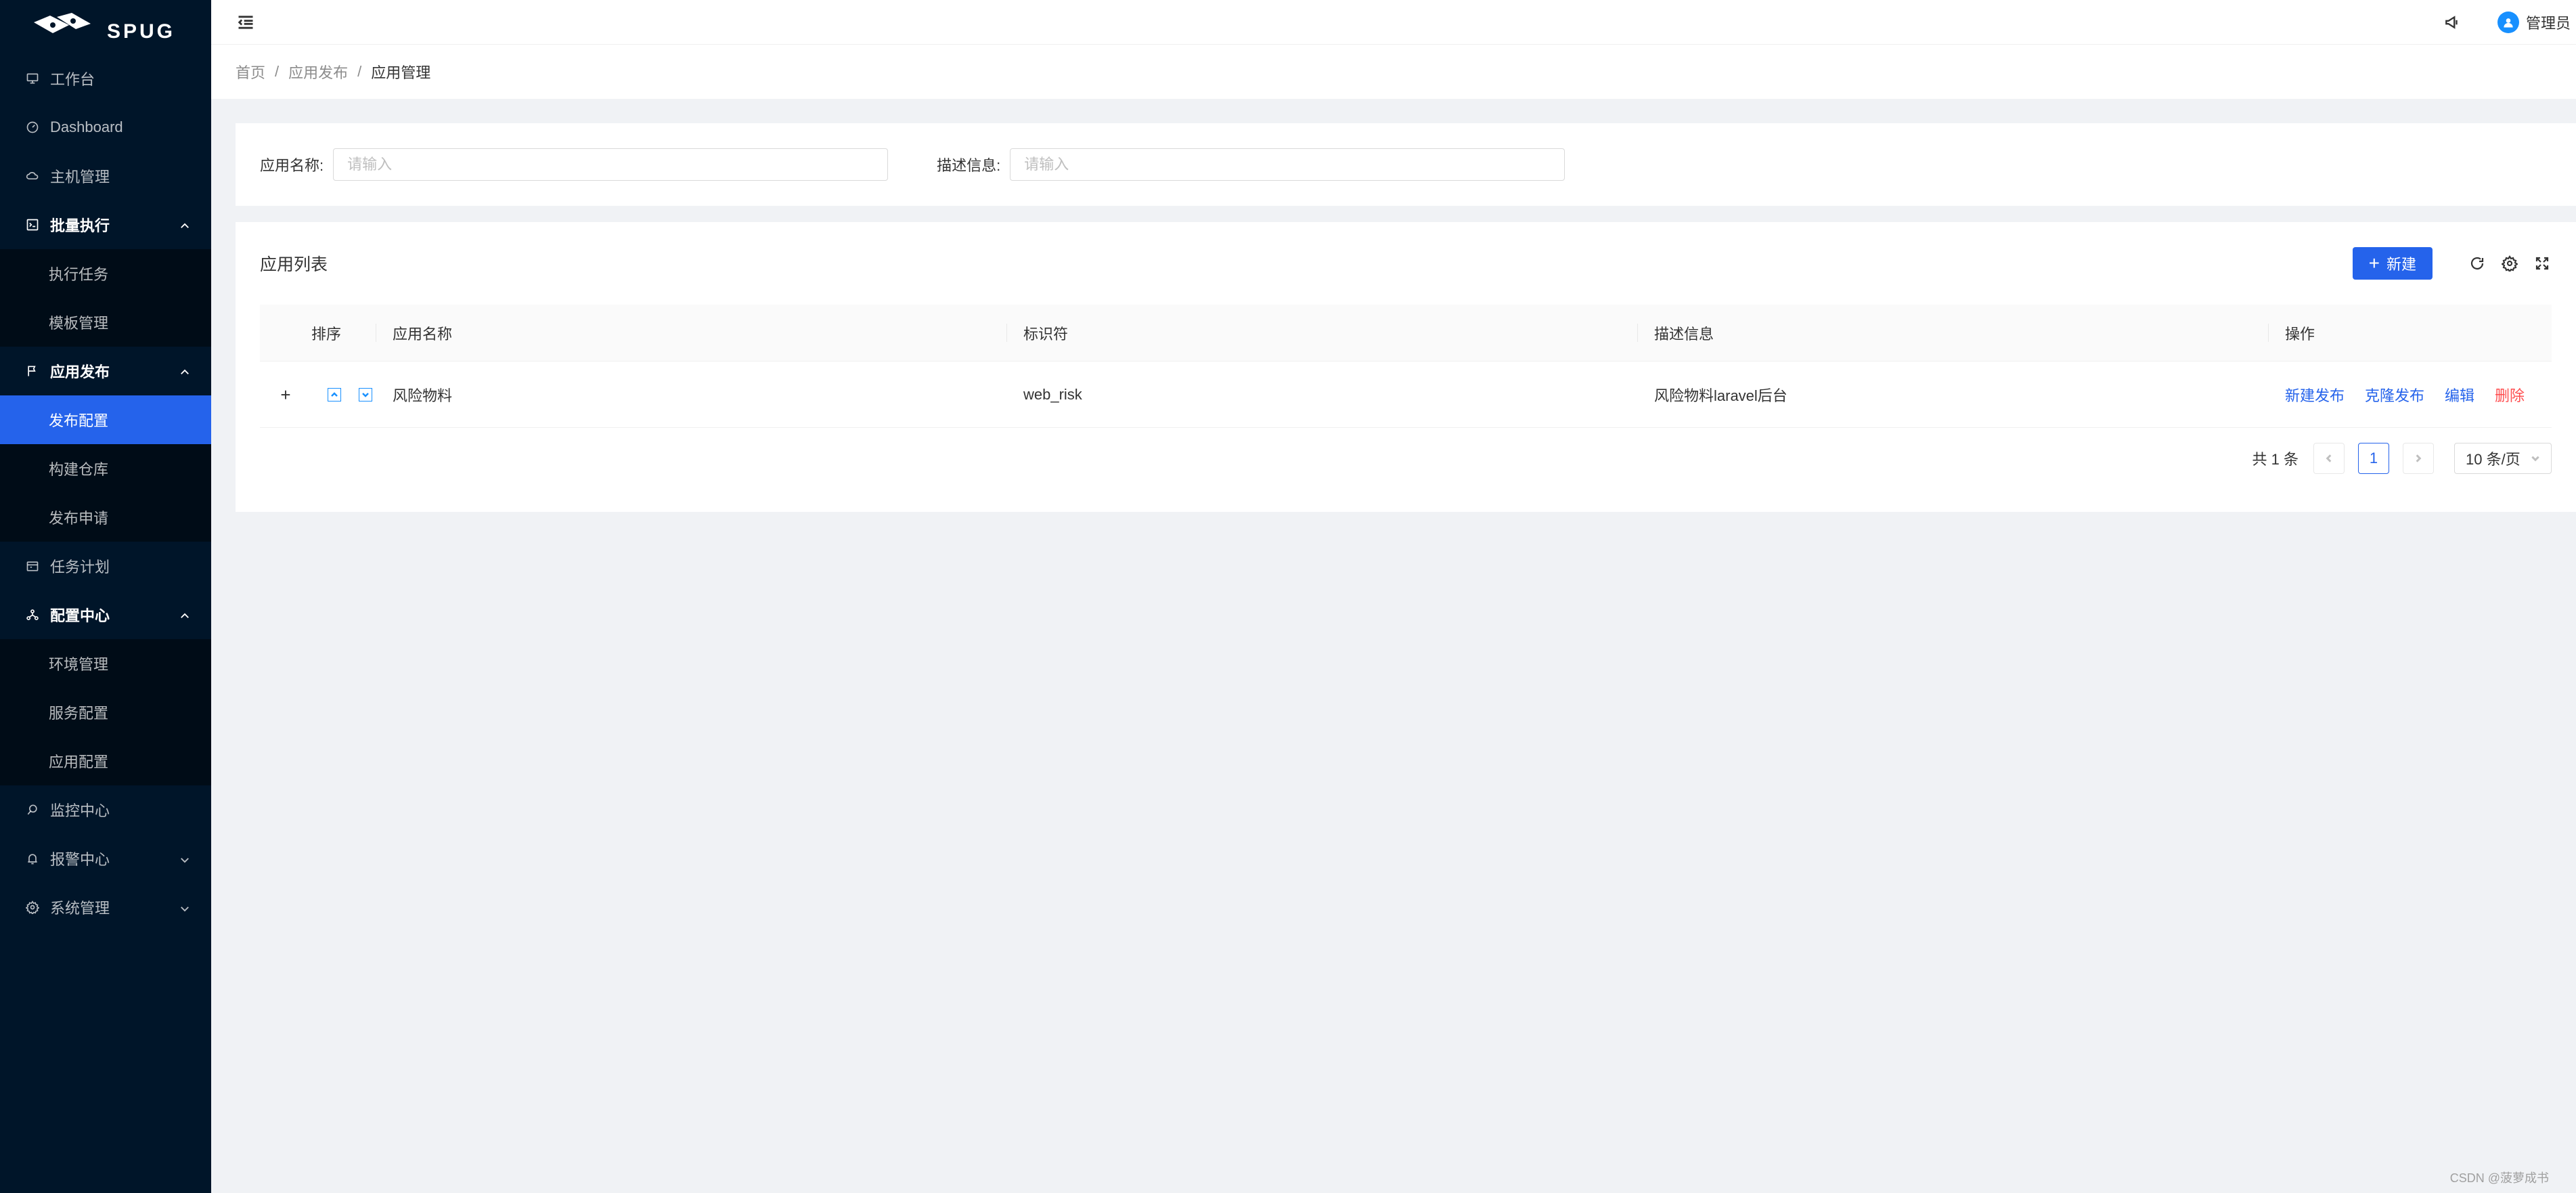  I want to click on breadcrumb: 首页 / 应用发布 / 应用管理, so click(1393, 72).